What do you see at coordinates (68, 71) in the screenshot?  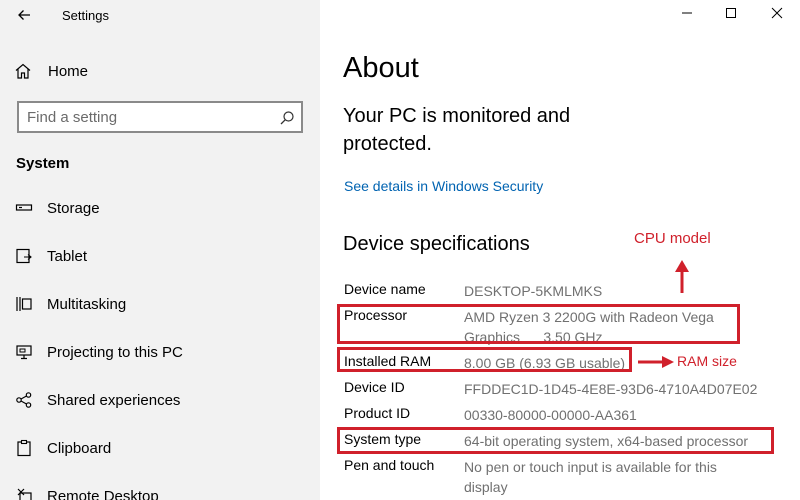 I see `sidebar-item-label: Home` at bounding box center [68, 71].